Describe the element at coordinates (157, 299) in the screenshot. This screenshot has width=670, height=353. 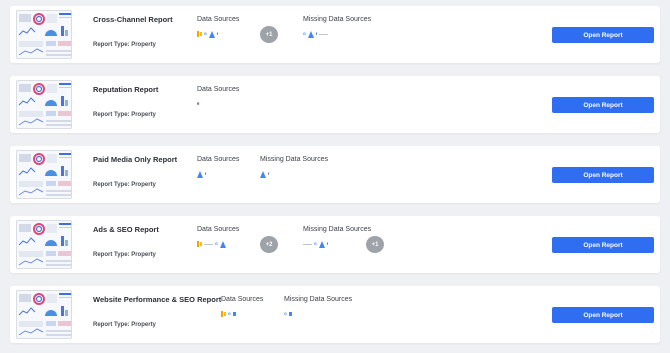
I see `report-title: Website Performance & SEO Report` at that location.